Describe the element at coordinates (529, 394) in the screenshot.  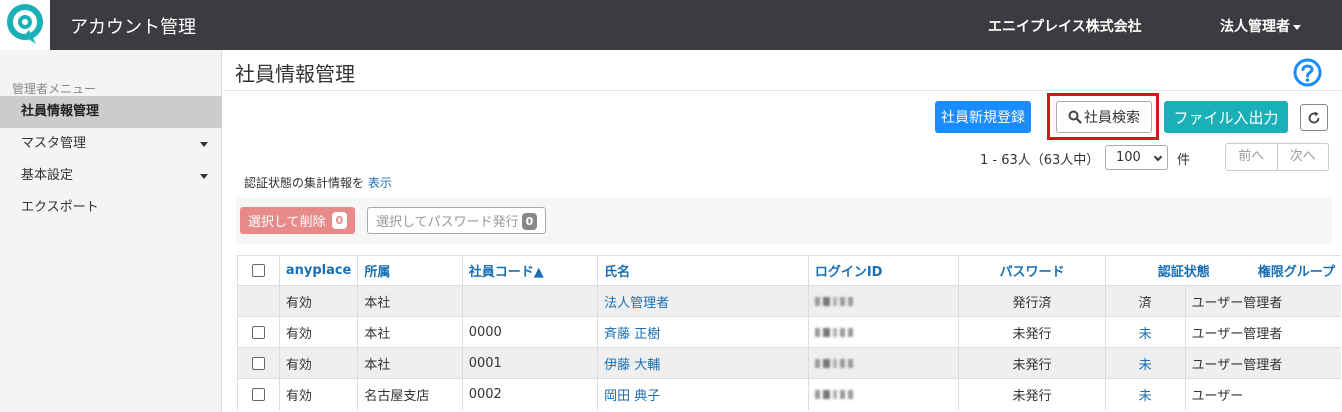
I see `cell-code: 0002` at that location.